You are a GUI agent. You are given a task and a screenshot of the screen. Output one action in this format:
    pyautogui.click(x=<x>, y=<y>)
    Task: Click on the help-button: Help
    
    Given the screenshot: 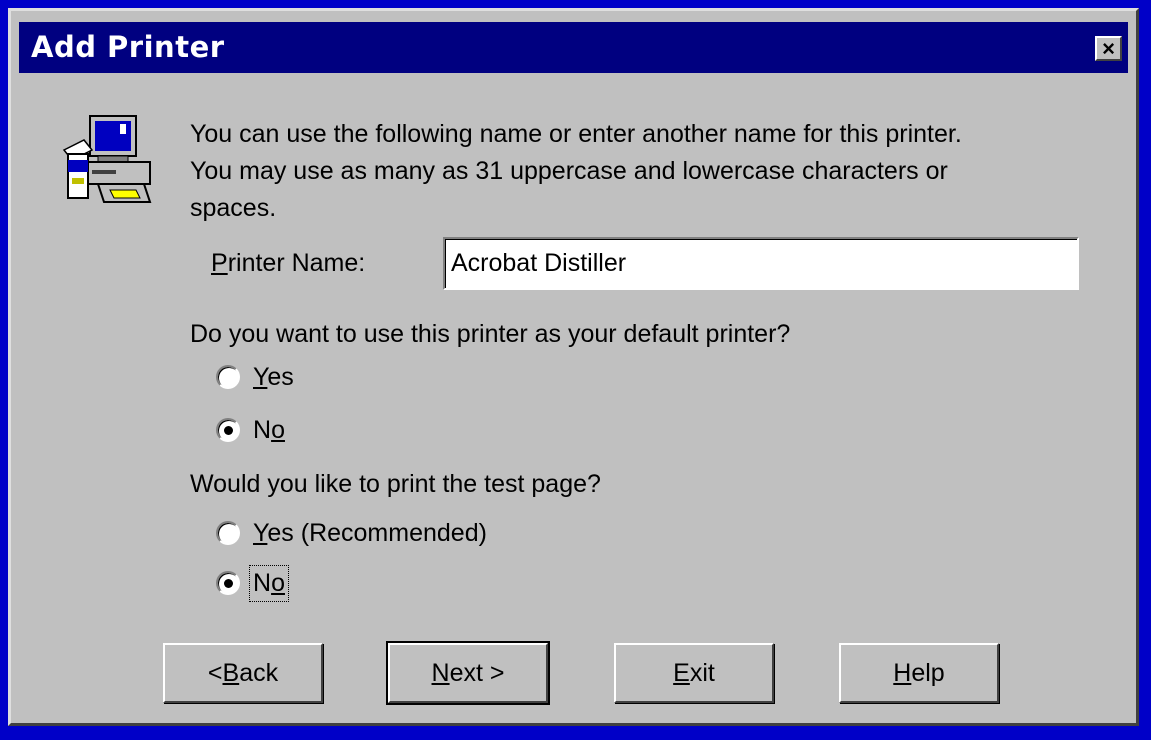 What is the action you would take?
    pyautogui.click(x=919, y=673)
    